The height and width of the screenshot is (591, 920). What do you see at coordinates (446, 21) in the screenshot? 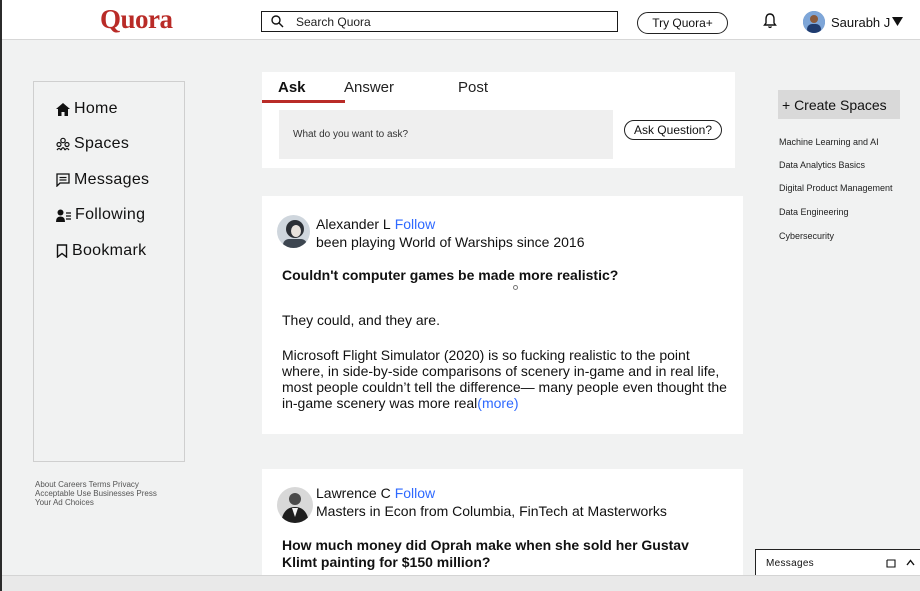
I see `search-input` at bounding box center [446, 21].